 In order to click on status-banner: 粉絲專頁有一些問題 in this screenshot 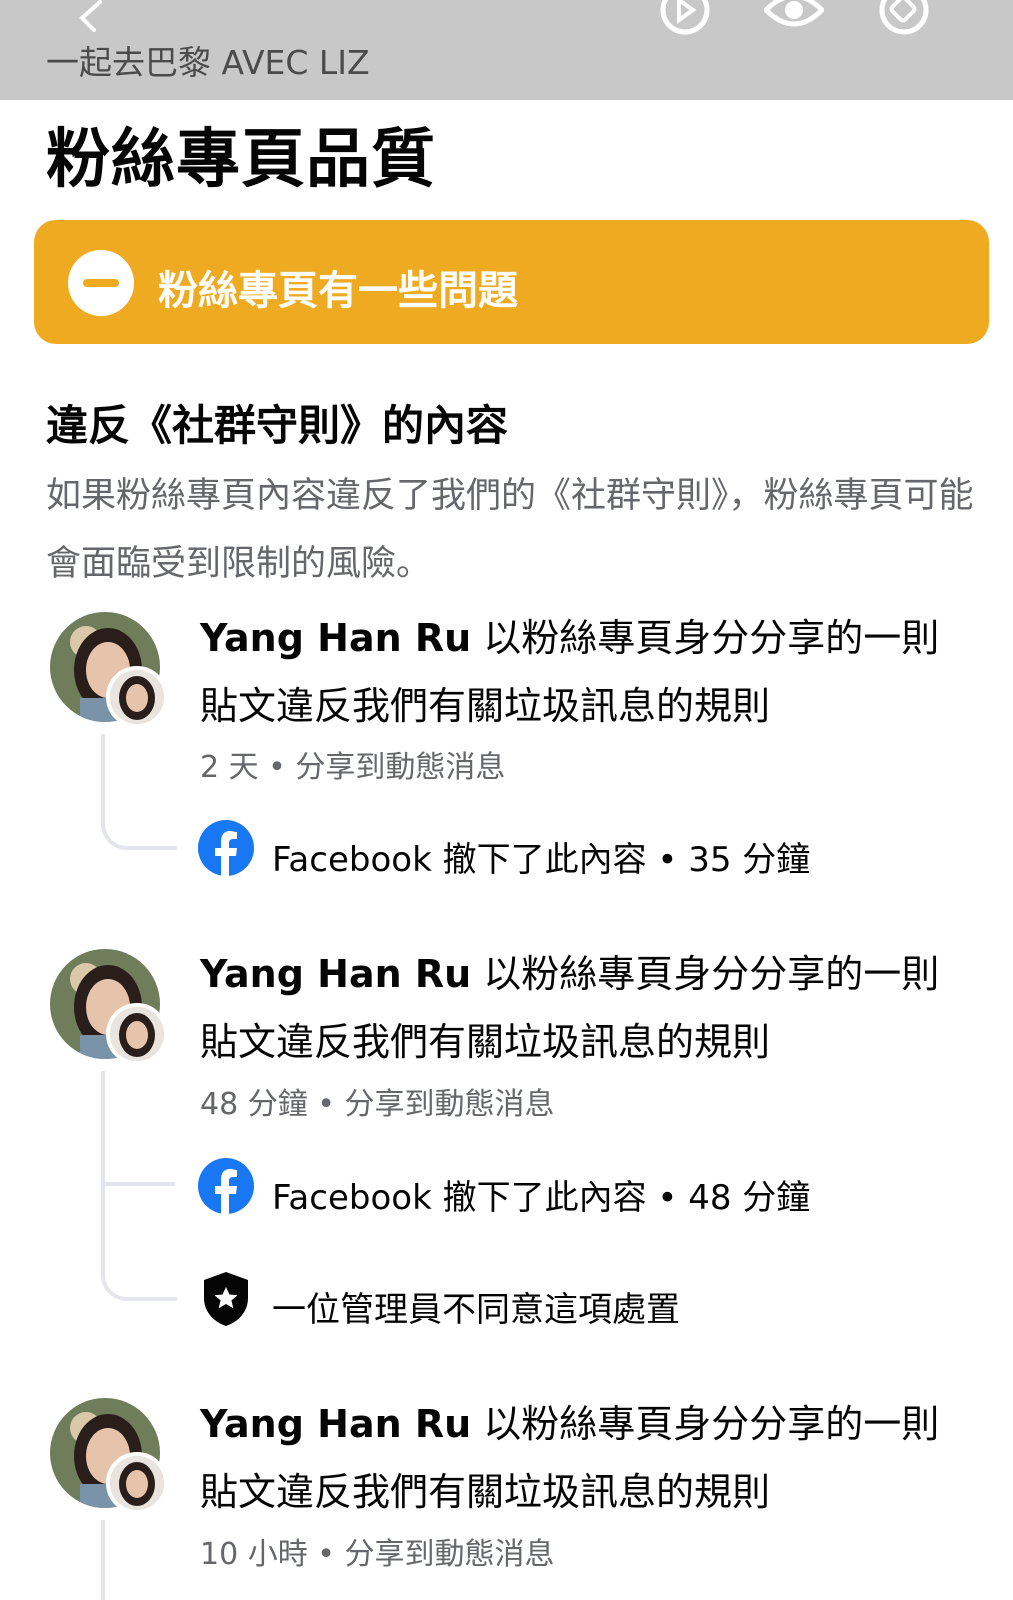, I will do `click(511, 282)`.